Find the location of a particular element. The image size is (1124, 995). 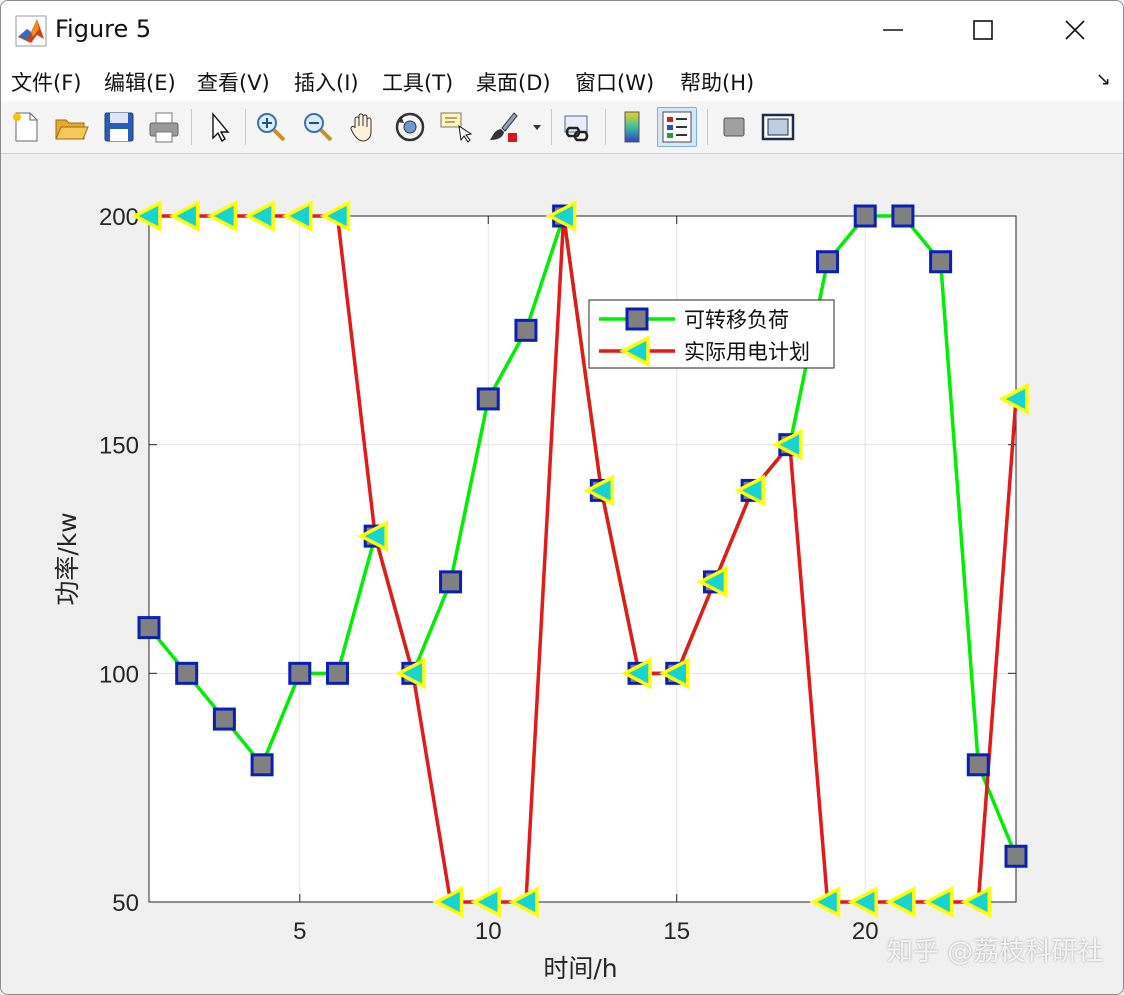

menu-view: 查看(V) is located at coordinates (233, 82).